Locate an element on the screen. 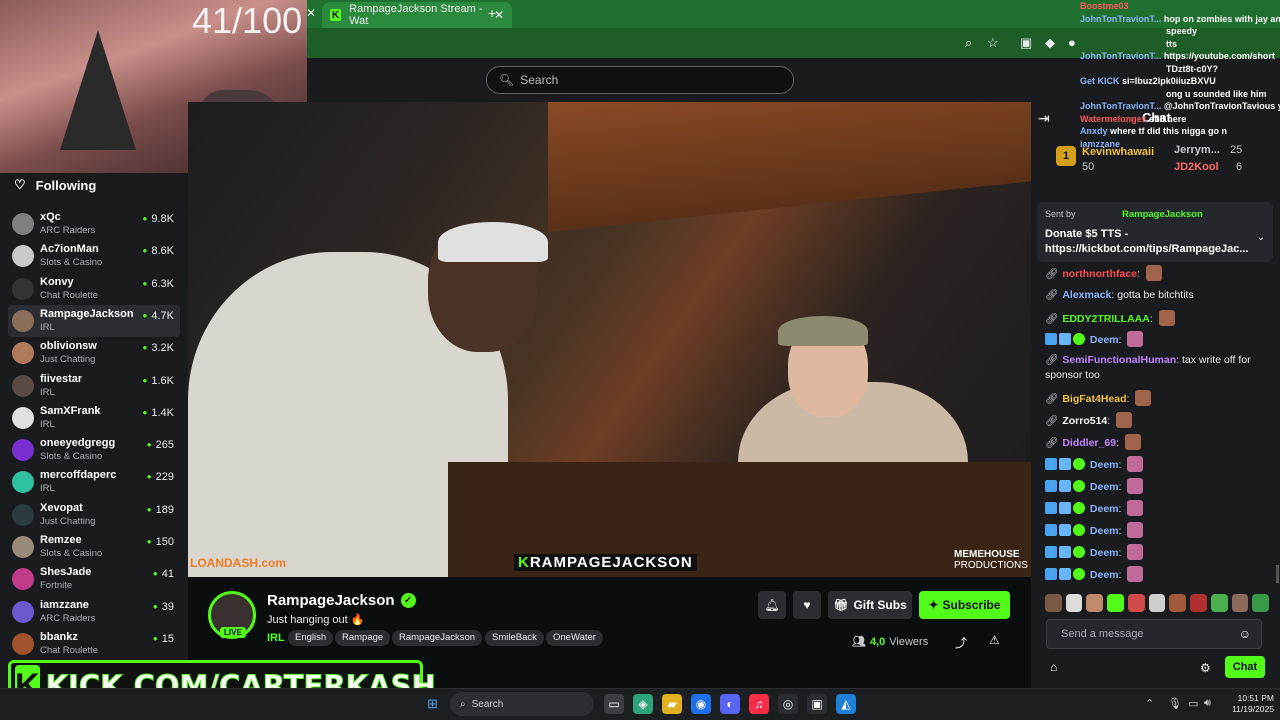 This screenshot has height=720, width=1280. sidebar-channel-samxfrank: SamXFrankIRL 1.4K is located at coordinates (94, 418).